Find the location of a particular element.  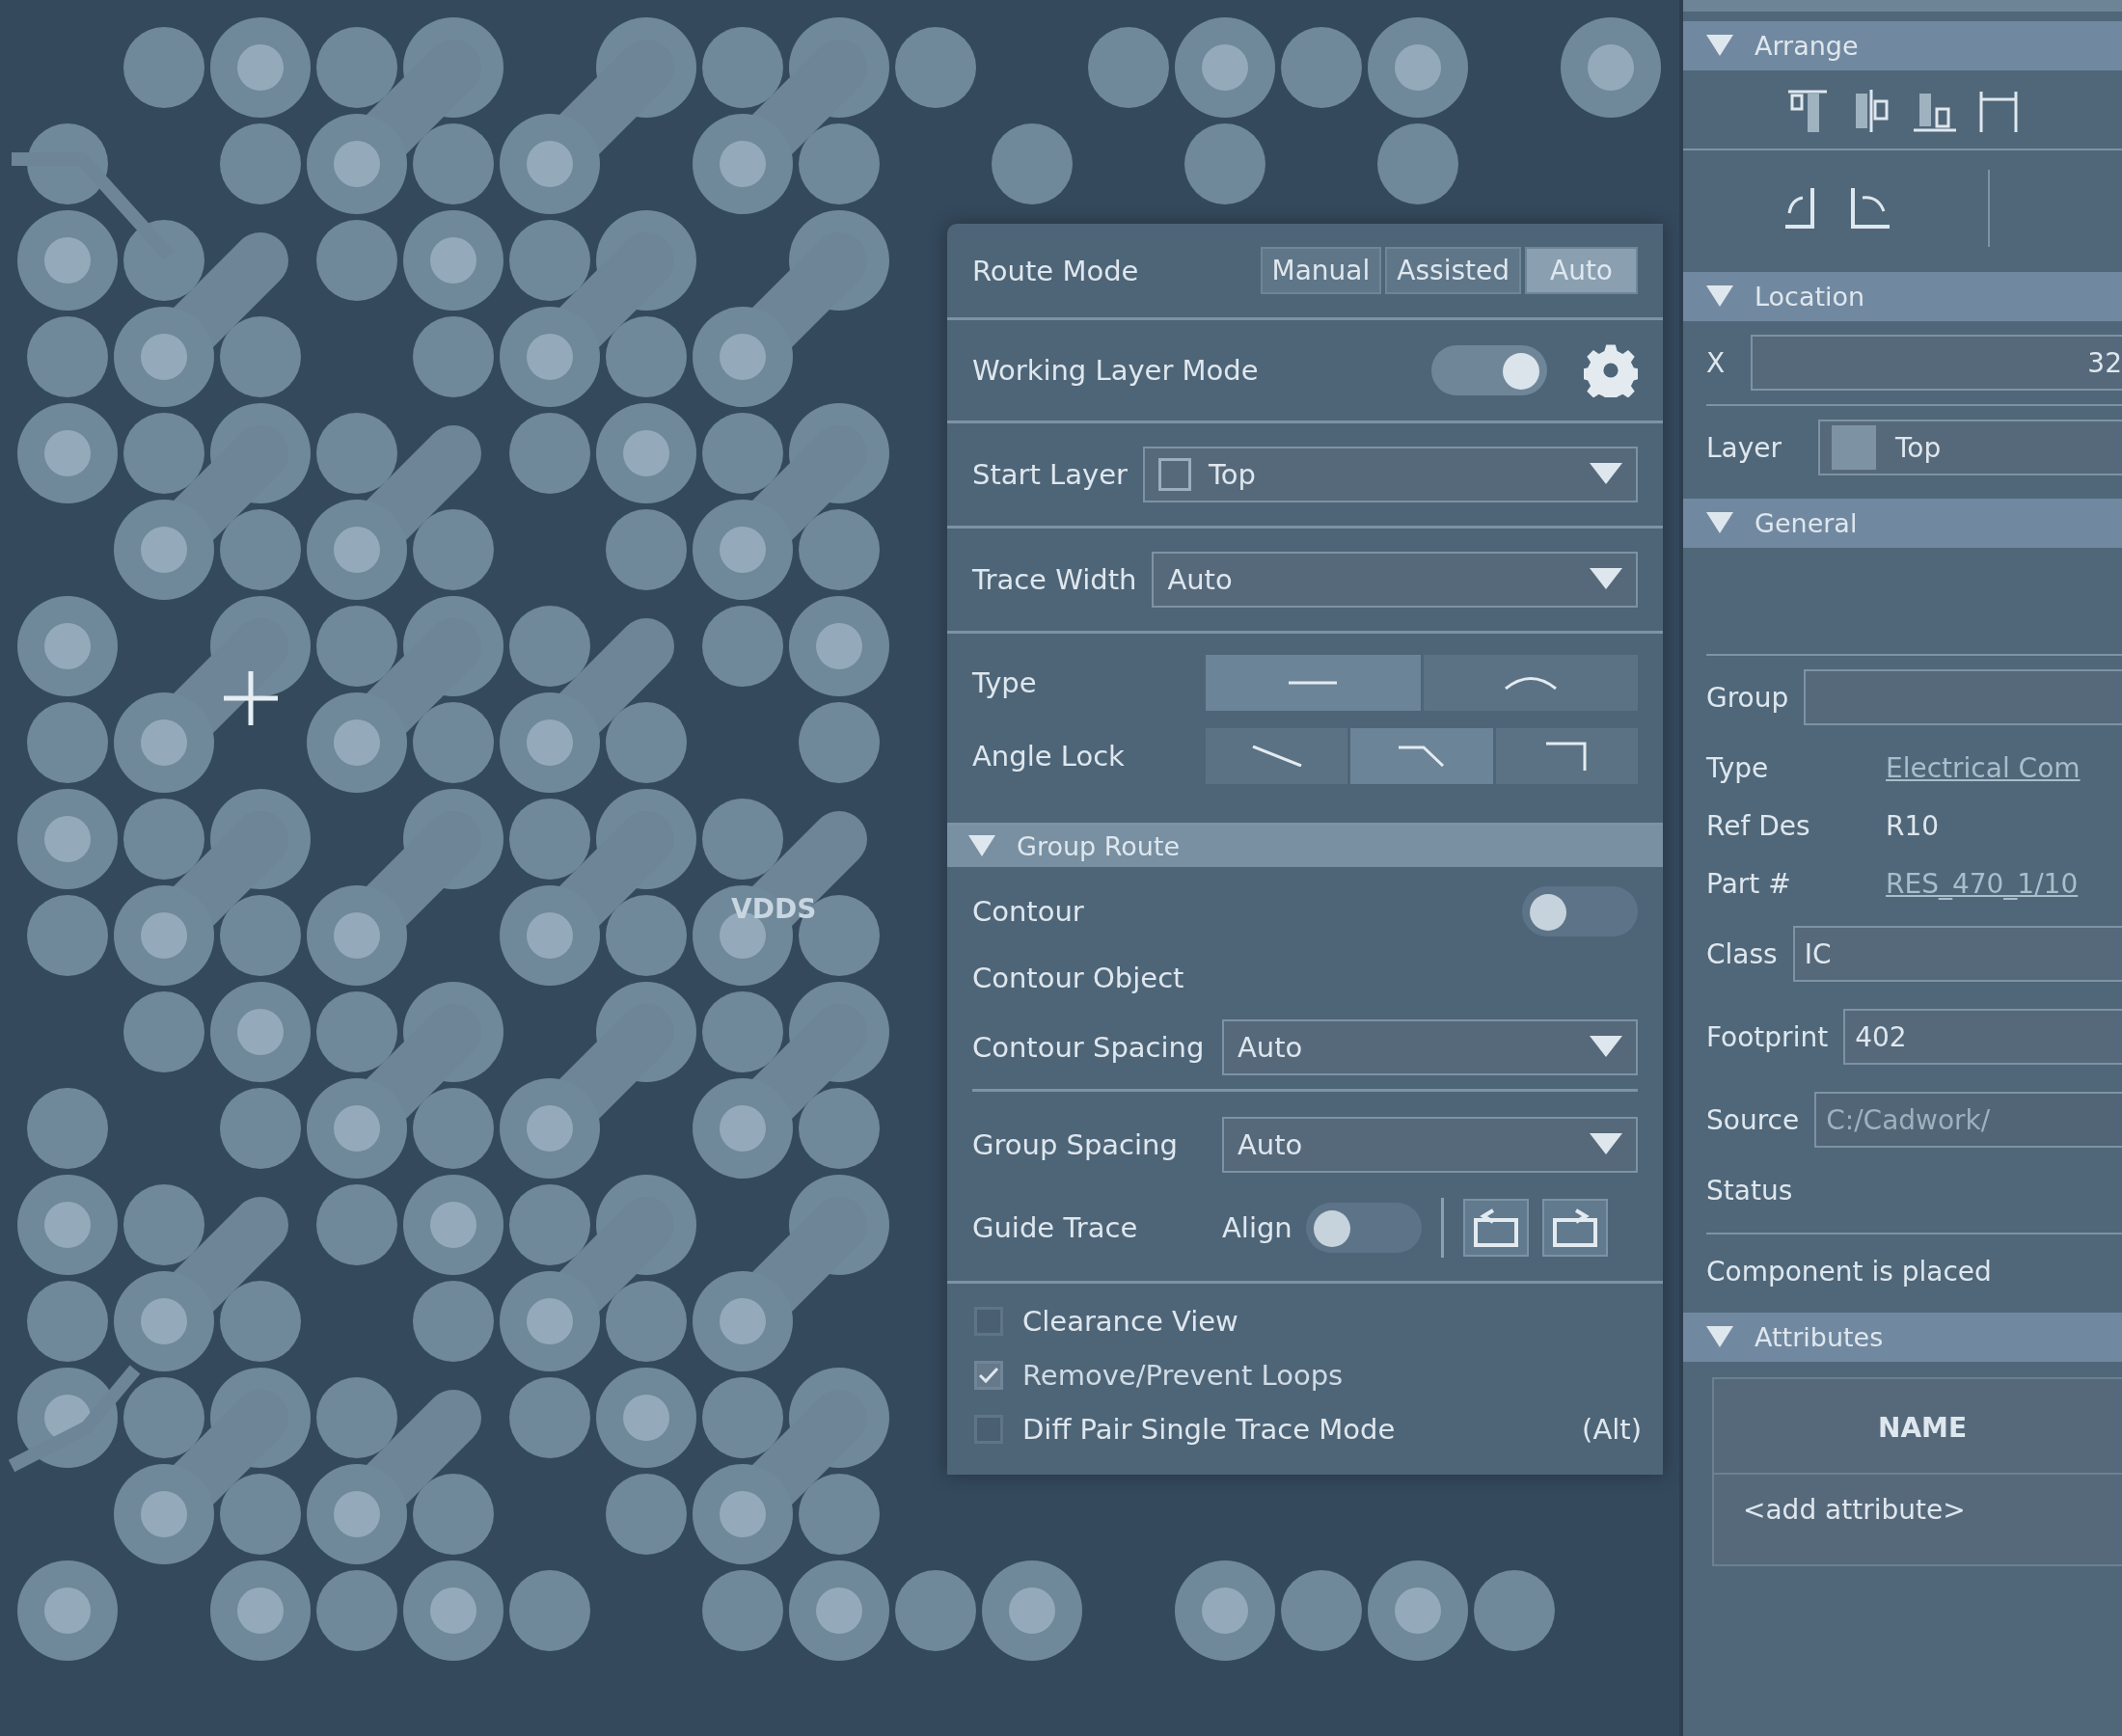

field-label: Start Layer is located at coordinates (1050, 474).